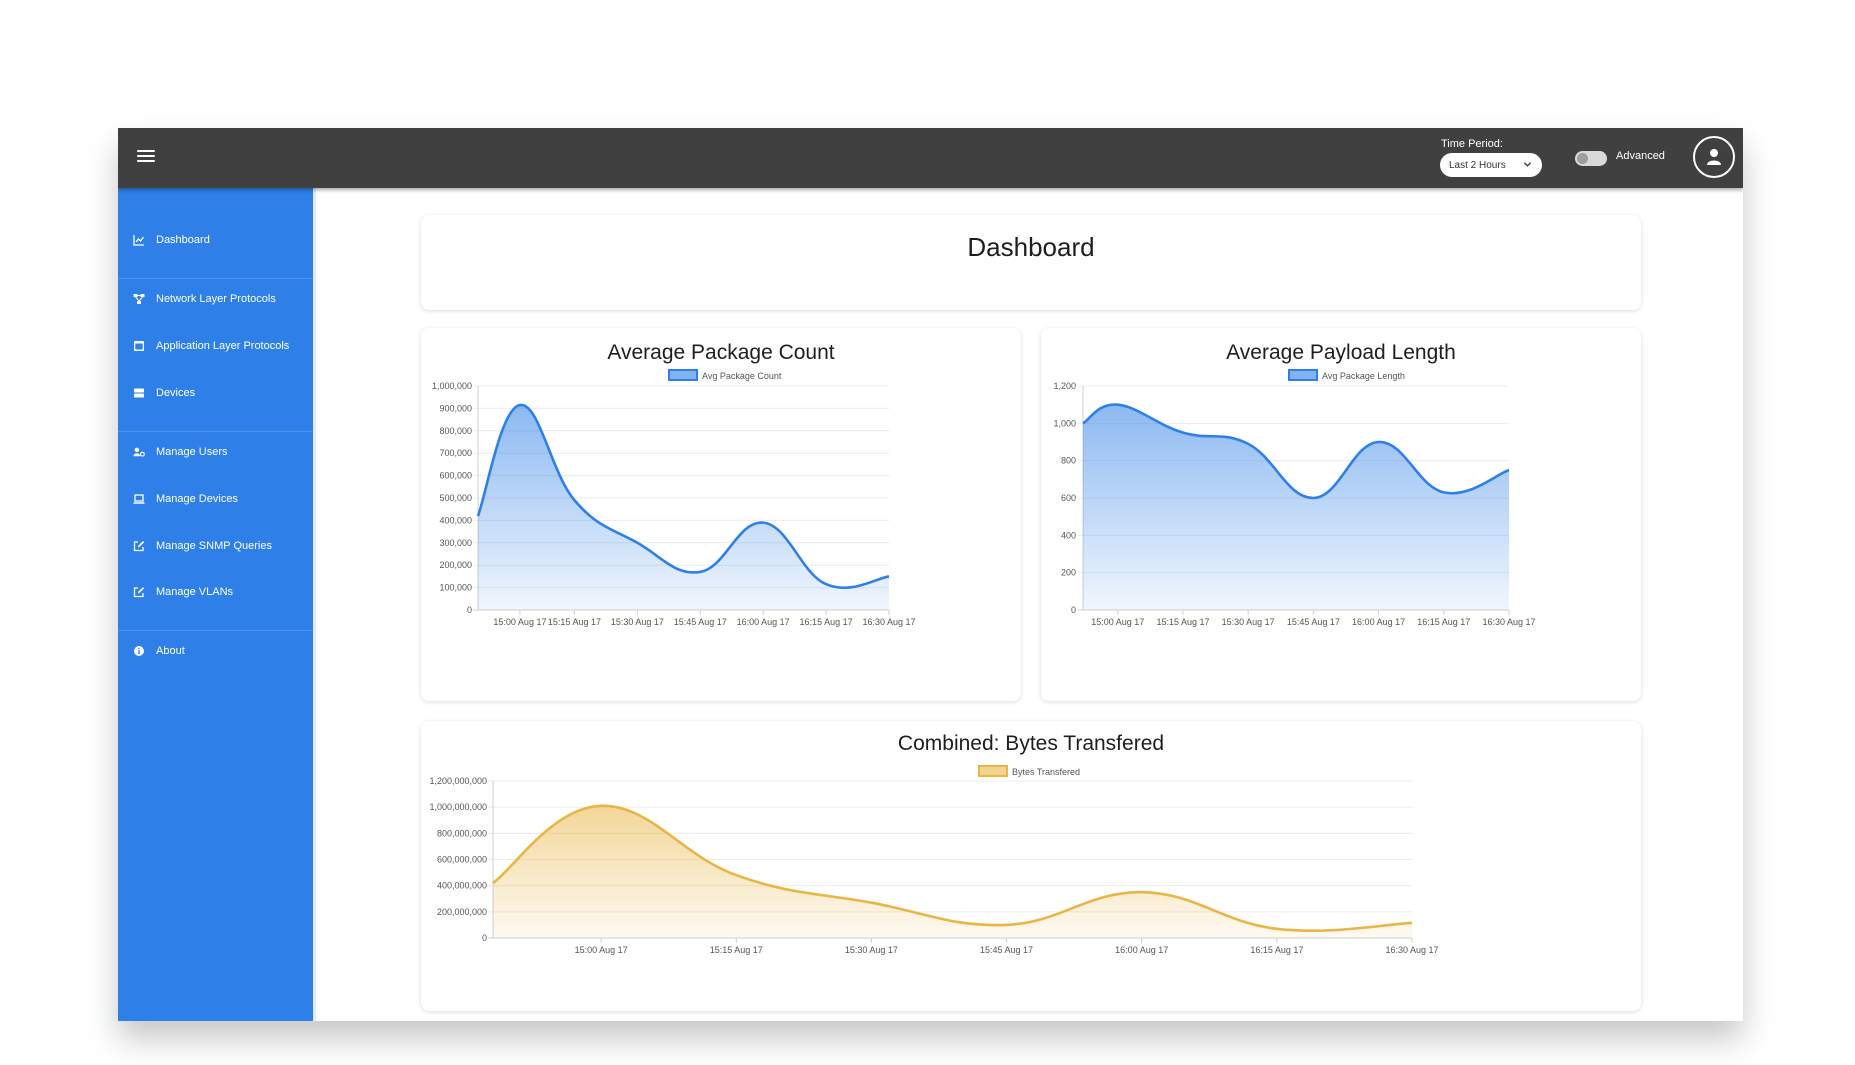  Describe the element at coordinates (1582, 158) in the screenshot. I see `toggle-knob` at that location.